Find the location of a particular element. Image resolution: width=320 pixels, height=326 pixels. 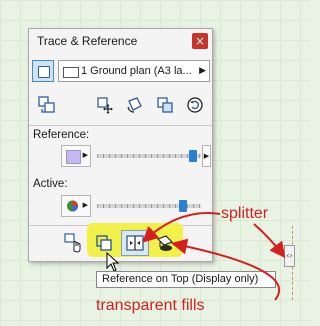

annotation-arrows is located at coordinates (214, 256).